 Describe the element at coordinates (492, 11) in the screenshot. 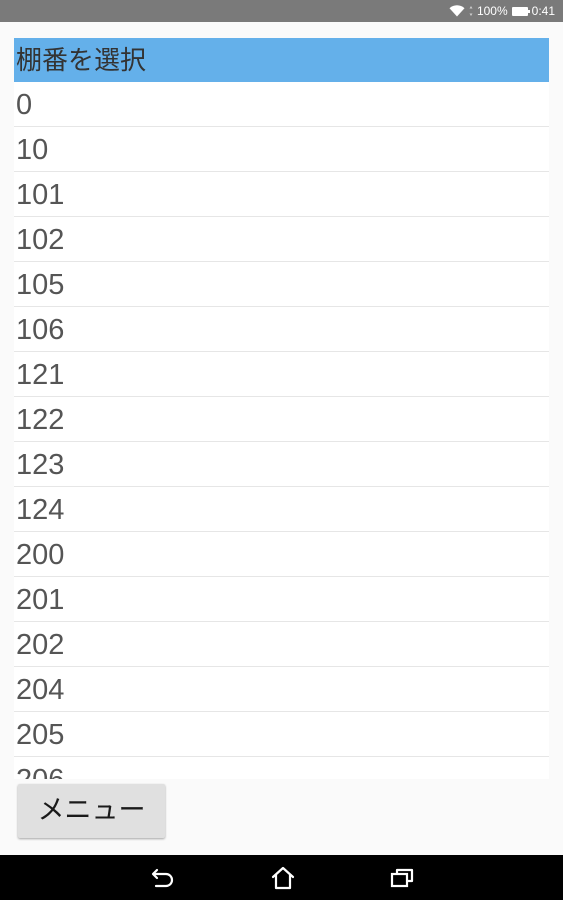

I see `battery-percent: 100%` at that location.